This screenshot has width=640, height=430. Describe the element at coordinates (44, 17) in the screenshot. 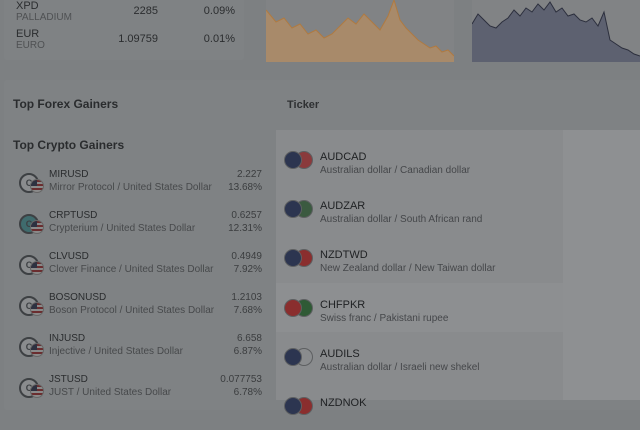

I see `quote-name: PALLADIUM` at that location.